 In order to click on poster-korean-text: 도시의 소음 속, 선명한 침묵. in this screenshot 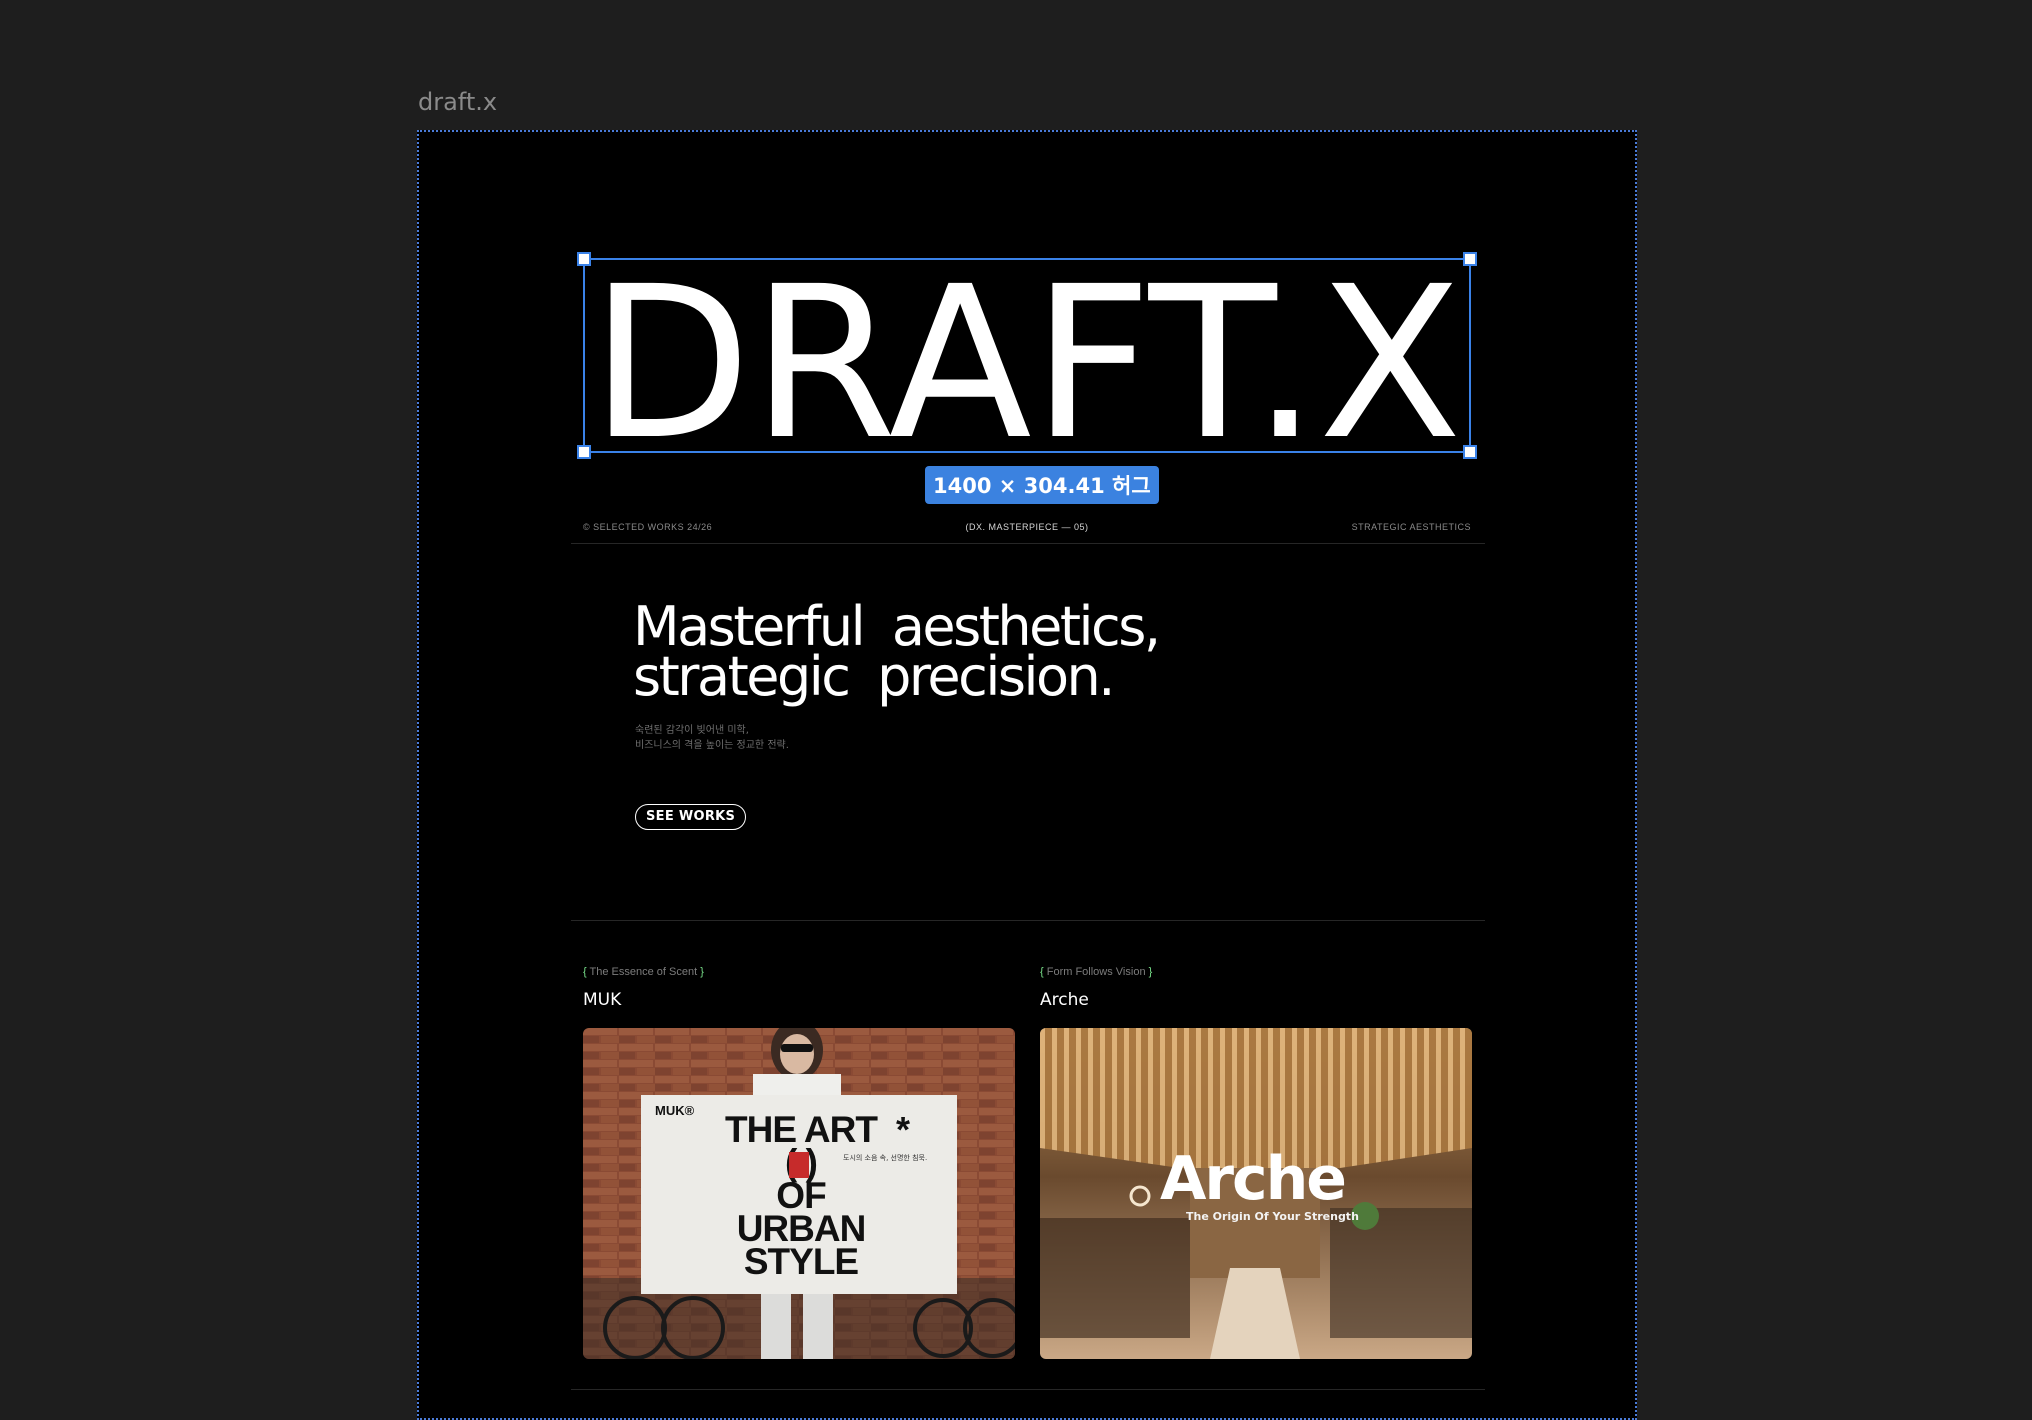, I will do `click(885, 1158)`.